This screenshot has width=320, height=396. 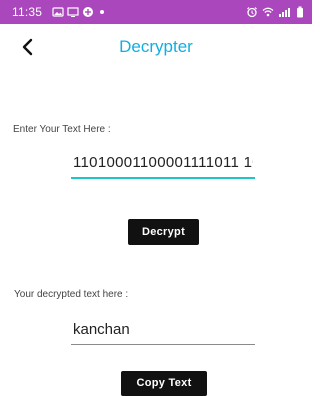 I want to click on copy-text-button: Copy Text, so click(x=164, y=383).